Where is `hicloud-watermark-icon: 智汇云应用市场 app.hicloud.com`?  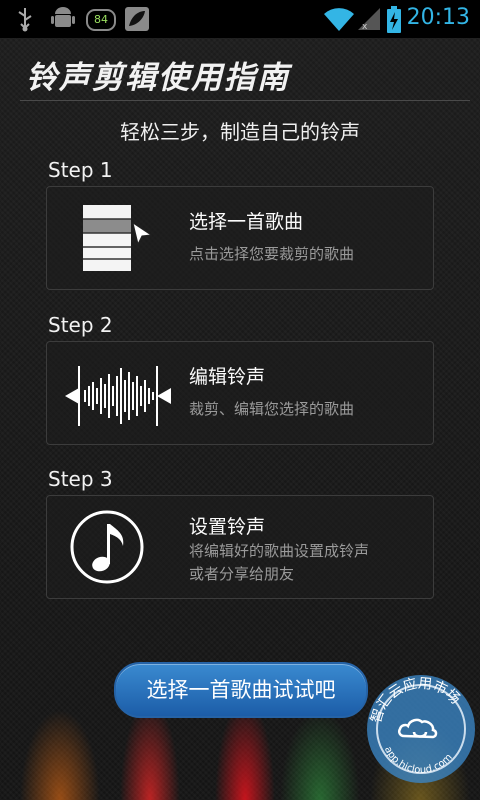
hicloud-watermark-icon: 智汇云应用市场 app.hicloud.com is located at coordinates (421, 729).